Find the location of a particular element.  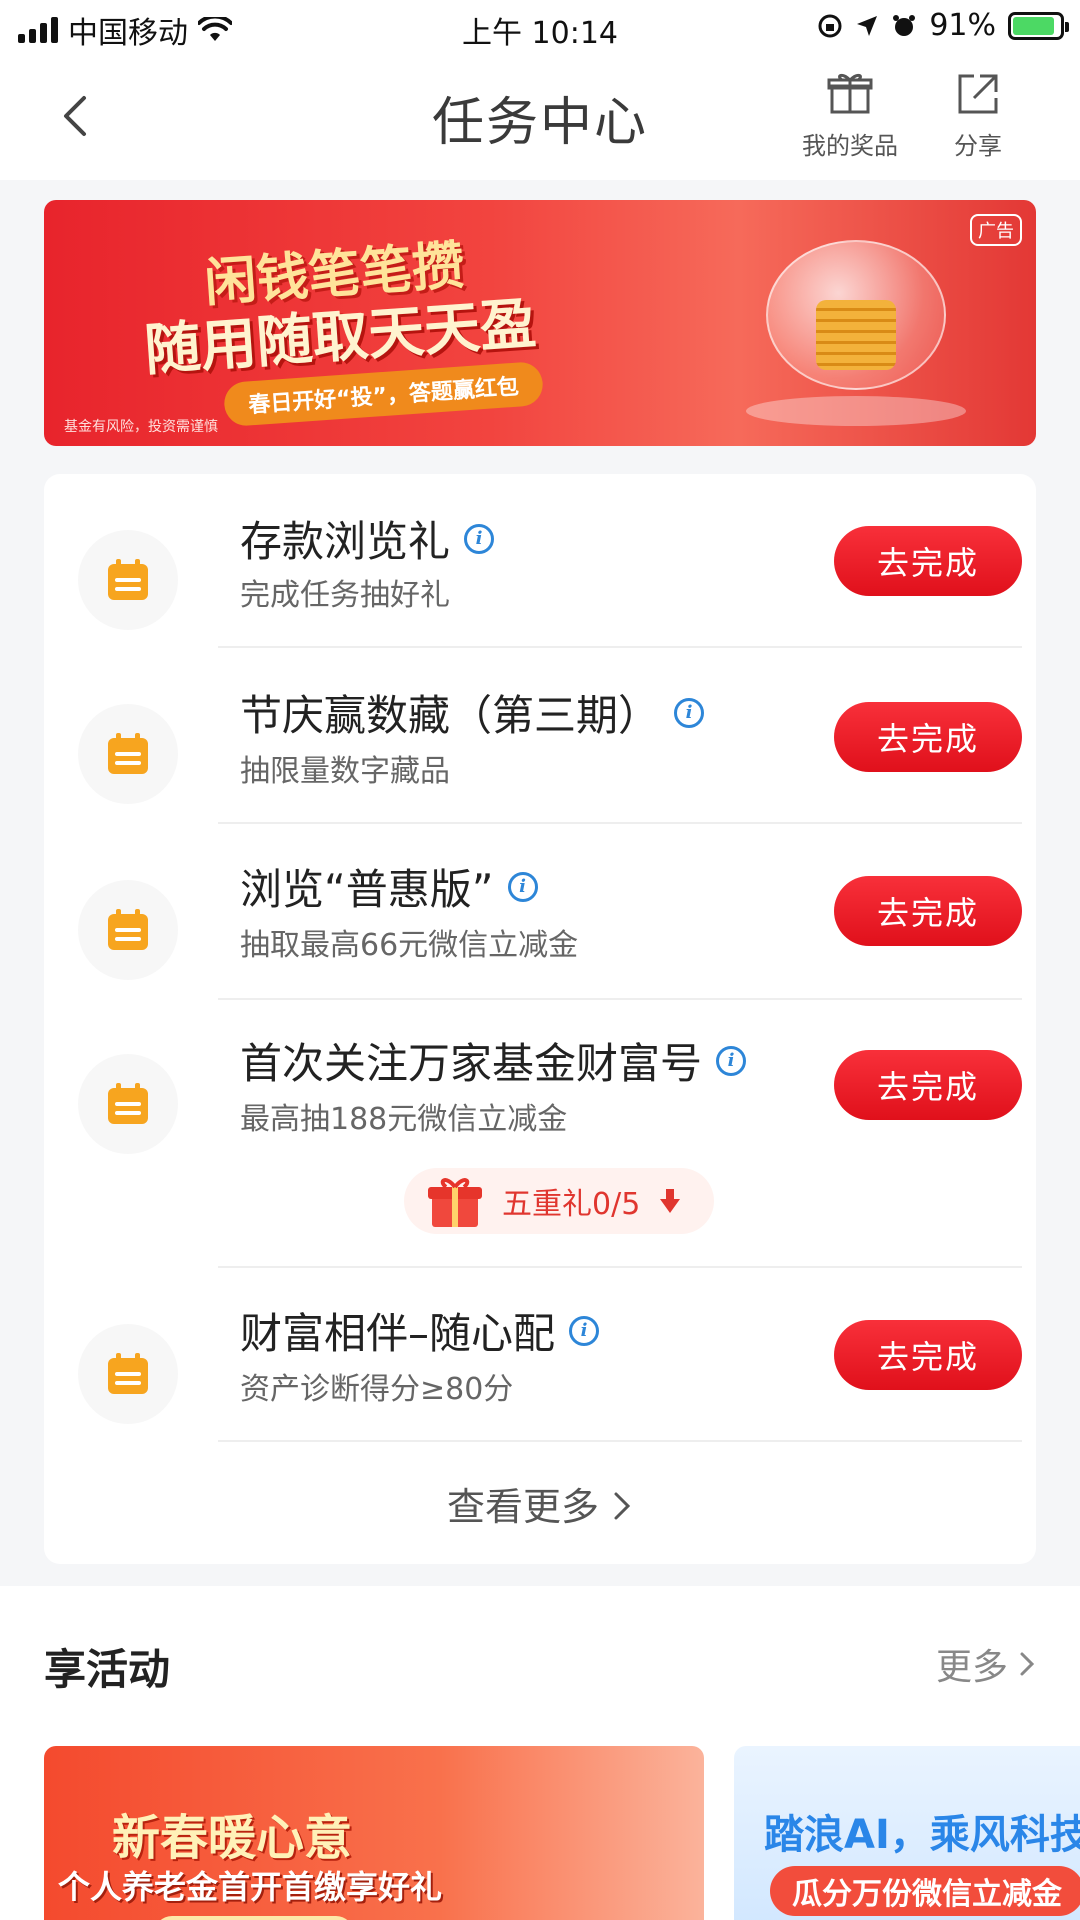

task-title: 节庆赢数藏（第三期） i is located at coordinates (472, 712).